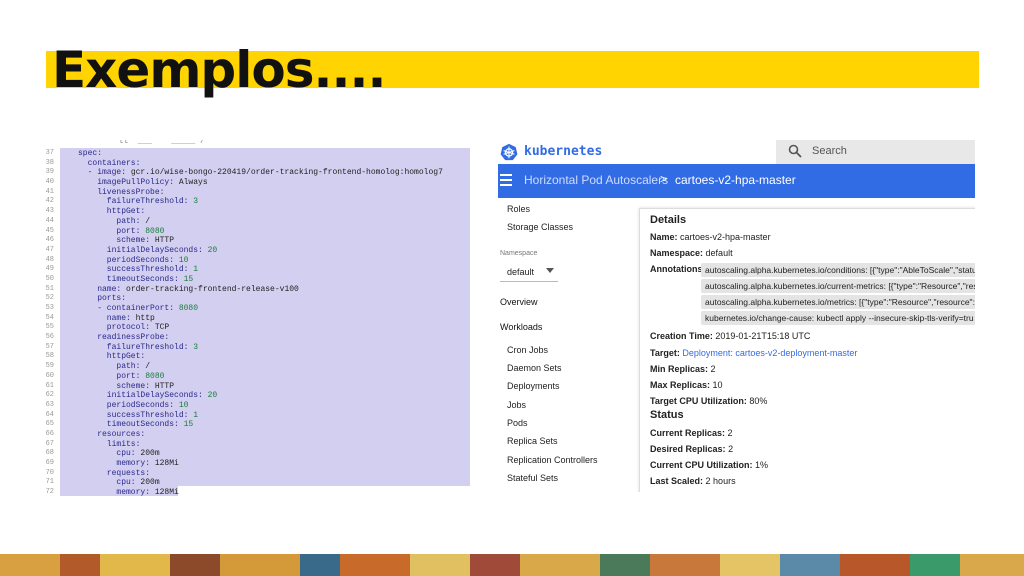  What do you see at coordinates (256, 493) in the screenshot?
I see `code-line: 72 memory: 128Mi` at bounding box center [256, 493].